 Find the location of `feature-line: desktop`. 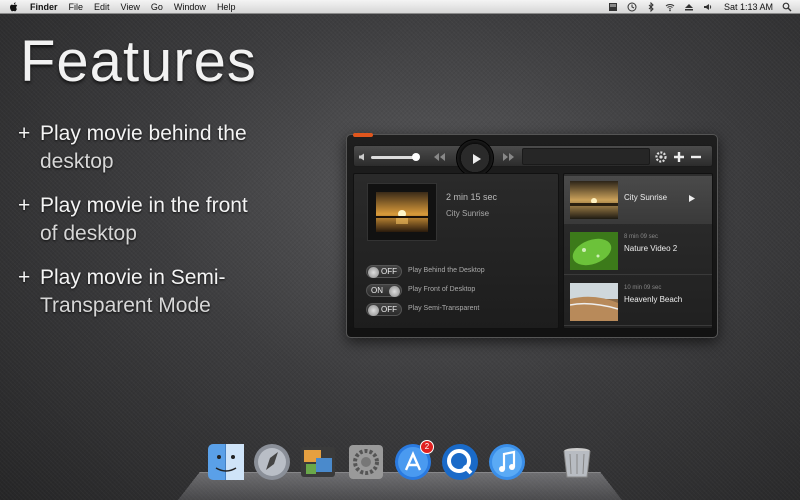

feature-line: desktop is located at coordinates (77, 161).